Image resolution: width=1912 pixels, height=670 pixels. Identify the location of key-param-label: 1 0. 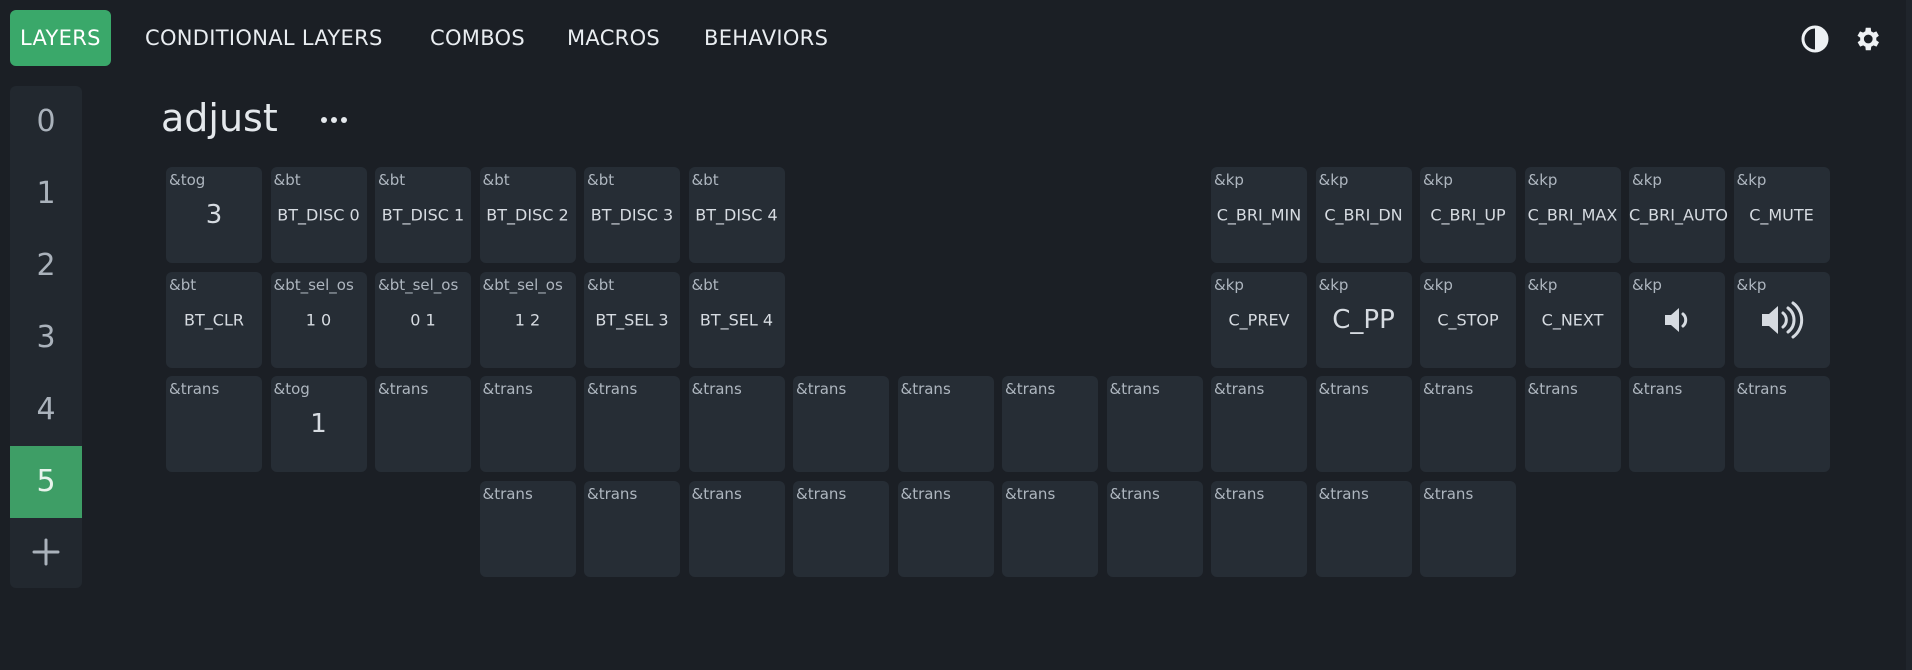
(318, 320).